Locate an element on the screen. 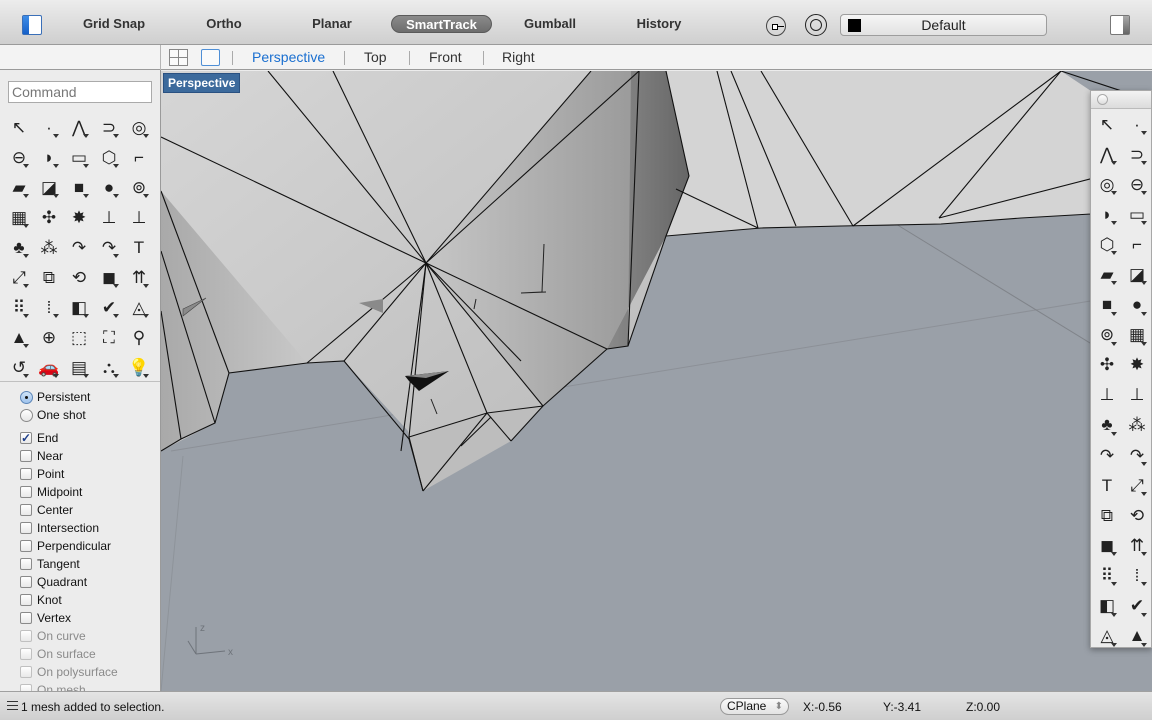 This screenshot has width=1152, height=720. tool-polygon-button: ⬡ is located at coordinates (109, 157).